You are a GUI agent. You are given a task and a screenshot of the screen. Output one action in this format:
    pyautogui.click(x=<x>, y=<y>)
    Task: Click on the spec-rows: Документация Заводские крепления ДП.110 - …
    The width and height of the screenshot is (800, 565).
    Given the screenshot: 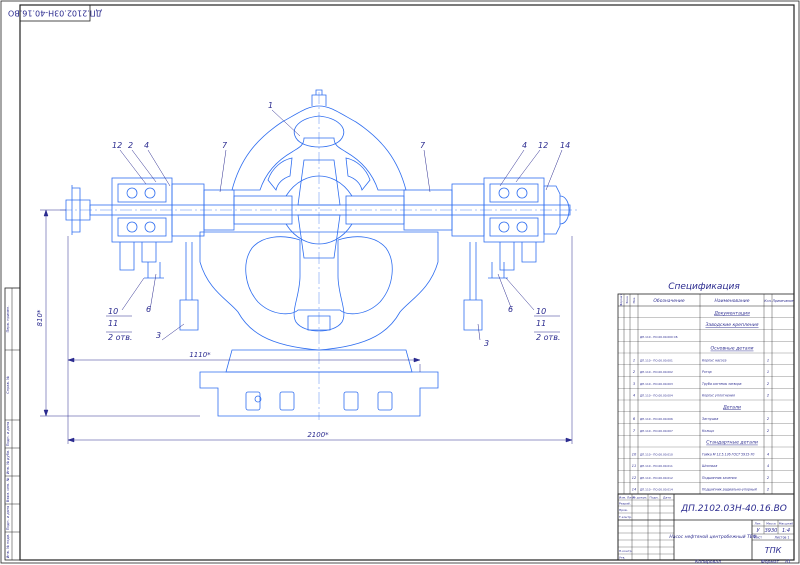 What is the action you would take?
    pyautogui.click(x=706, y=402)
    